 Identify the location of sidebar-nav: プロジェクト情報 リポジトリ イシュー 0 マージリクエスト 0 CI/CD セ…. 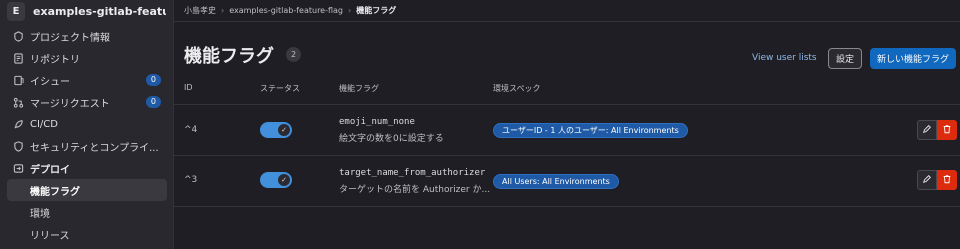
(87, 135).